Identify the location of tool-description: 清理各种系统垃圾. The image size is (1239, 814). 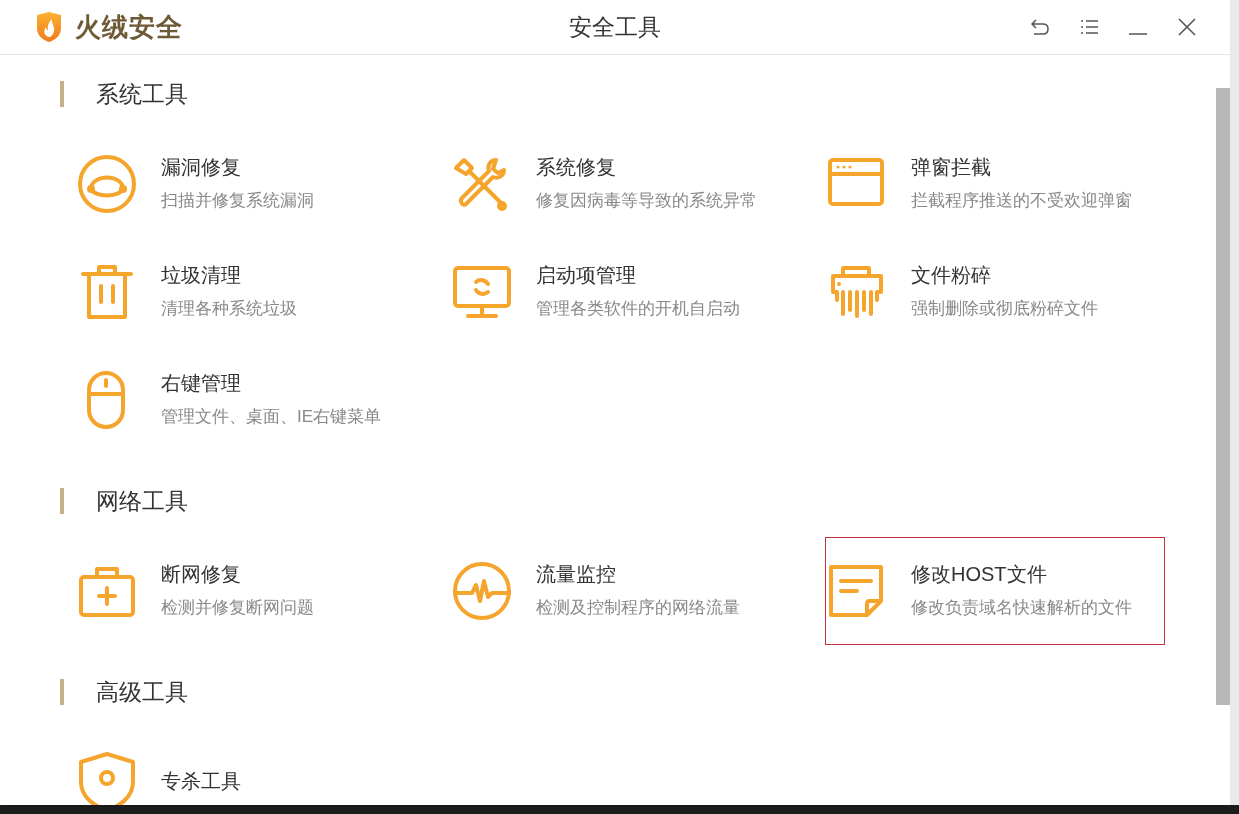
(229, 309).